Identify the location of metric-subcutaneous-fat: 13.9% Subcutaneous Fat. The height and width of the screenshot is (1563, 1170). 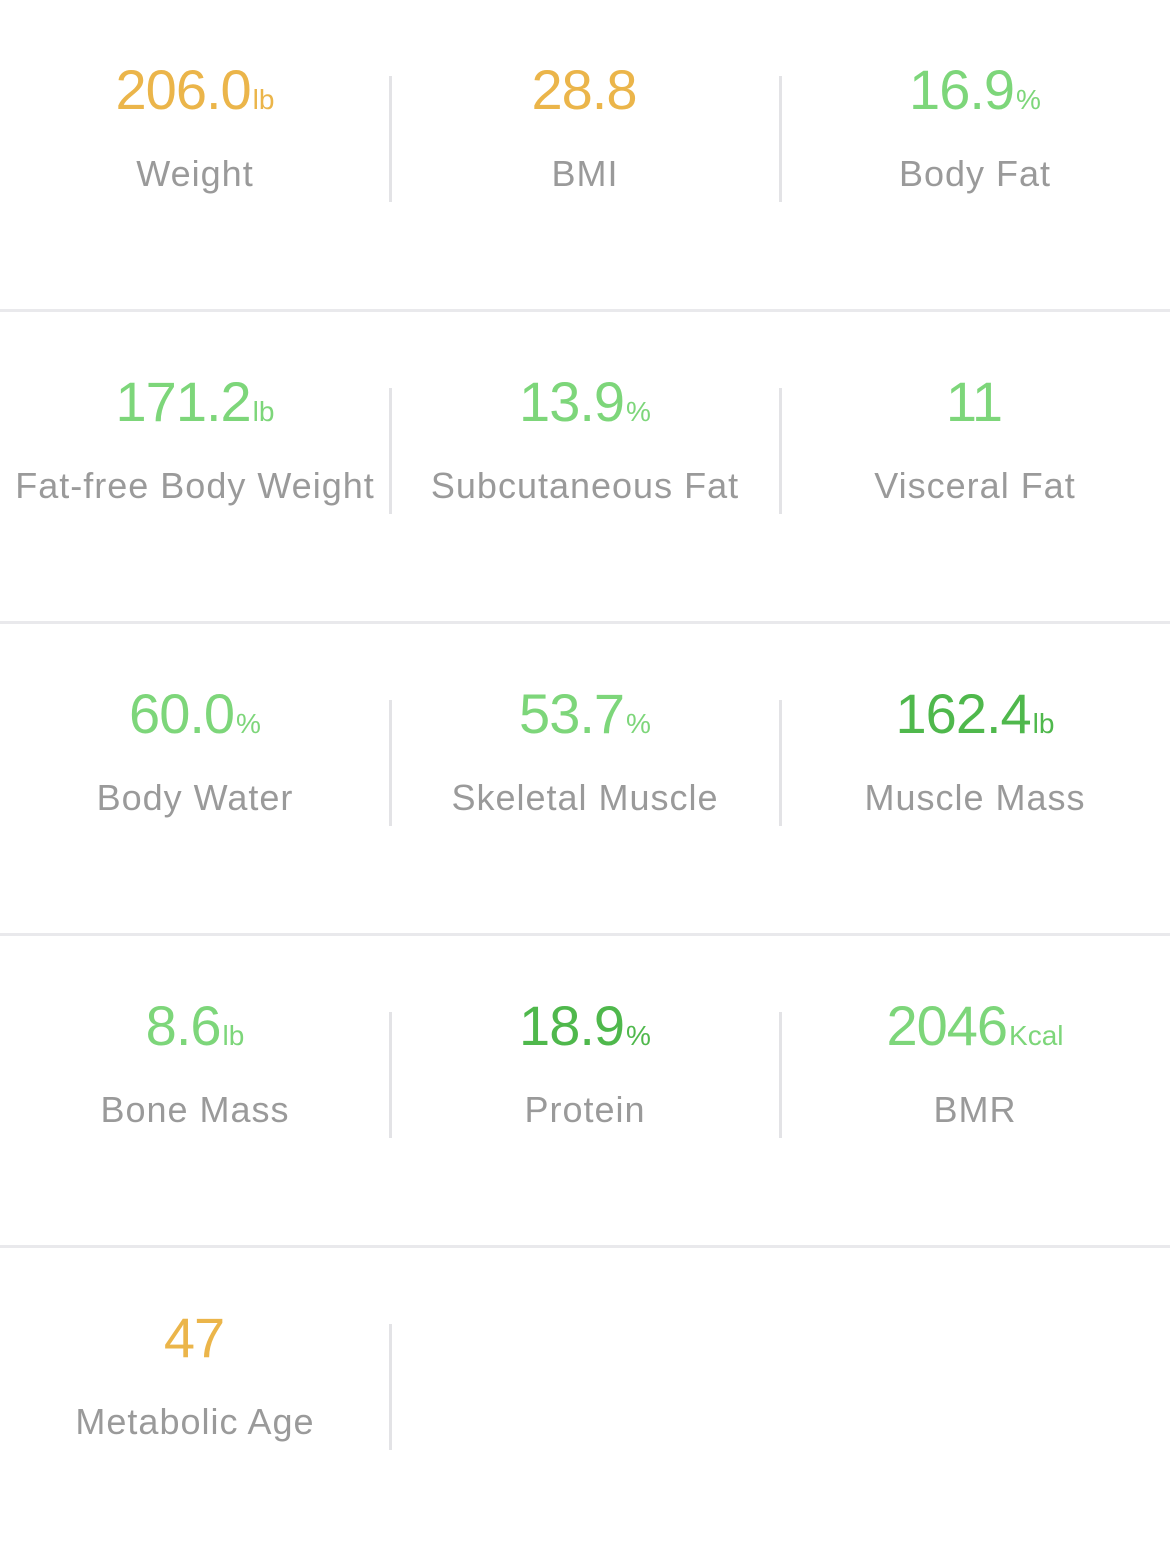
(585, 466).